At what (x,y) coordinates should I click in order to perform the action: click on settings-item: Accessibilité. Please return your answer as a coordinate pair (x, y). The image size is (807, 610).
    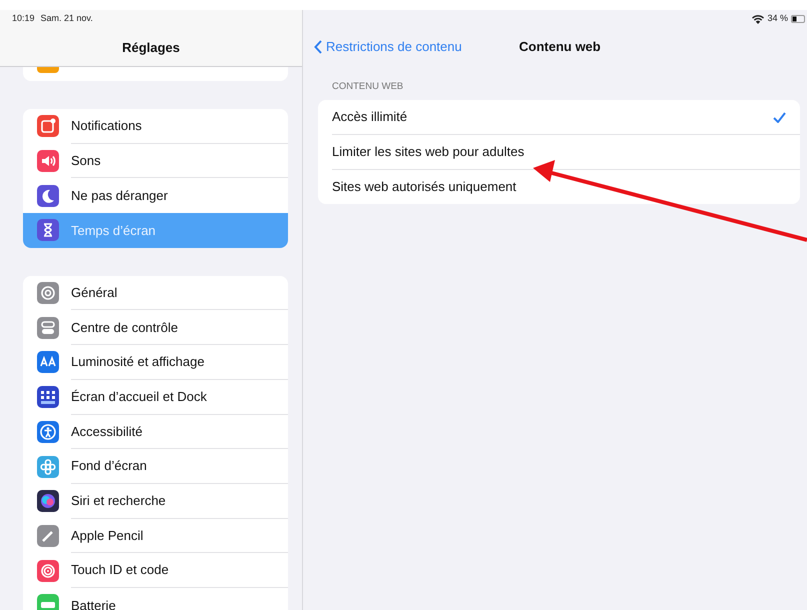
    Looking at the image, I should click on (155, 432).